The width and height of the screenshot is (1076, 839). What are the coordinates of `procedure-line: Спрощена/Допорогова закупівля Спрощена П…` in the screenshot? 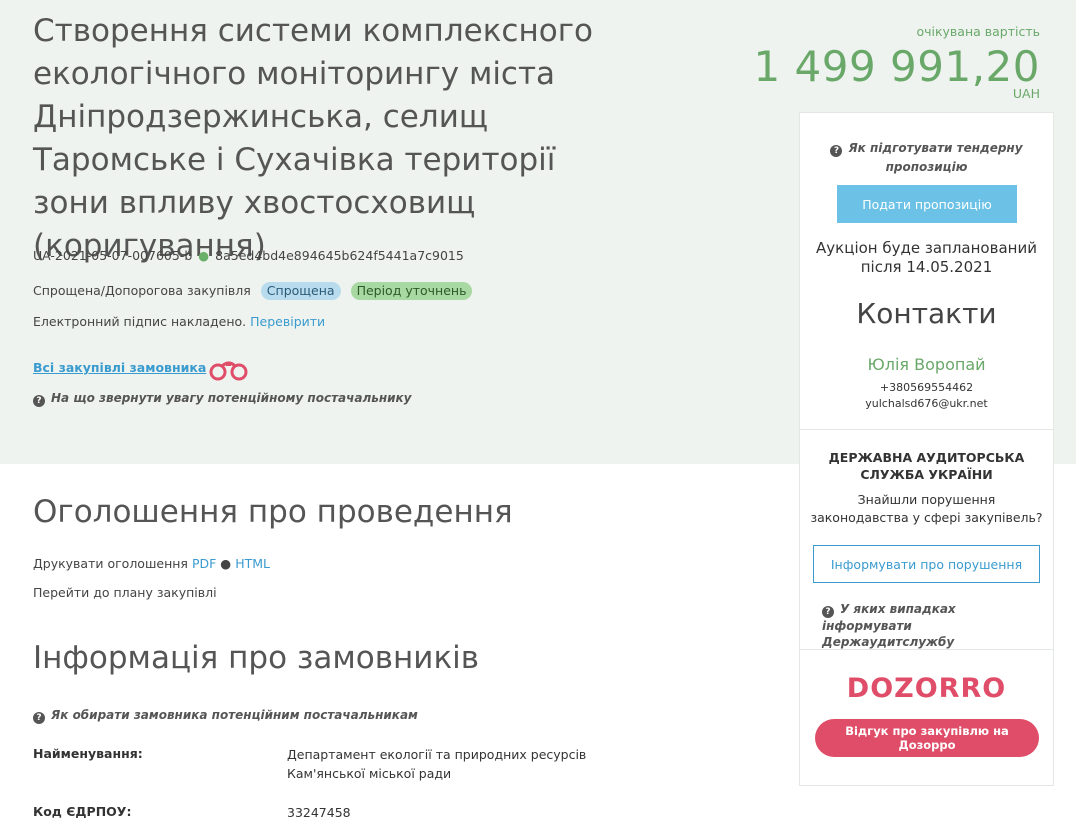 It's located at (253, 291).